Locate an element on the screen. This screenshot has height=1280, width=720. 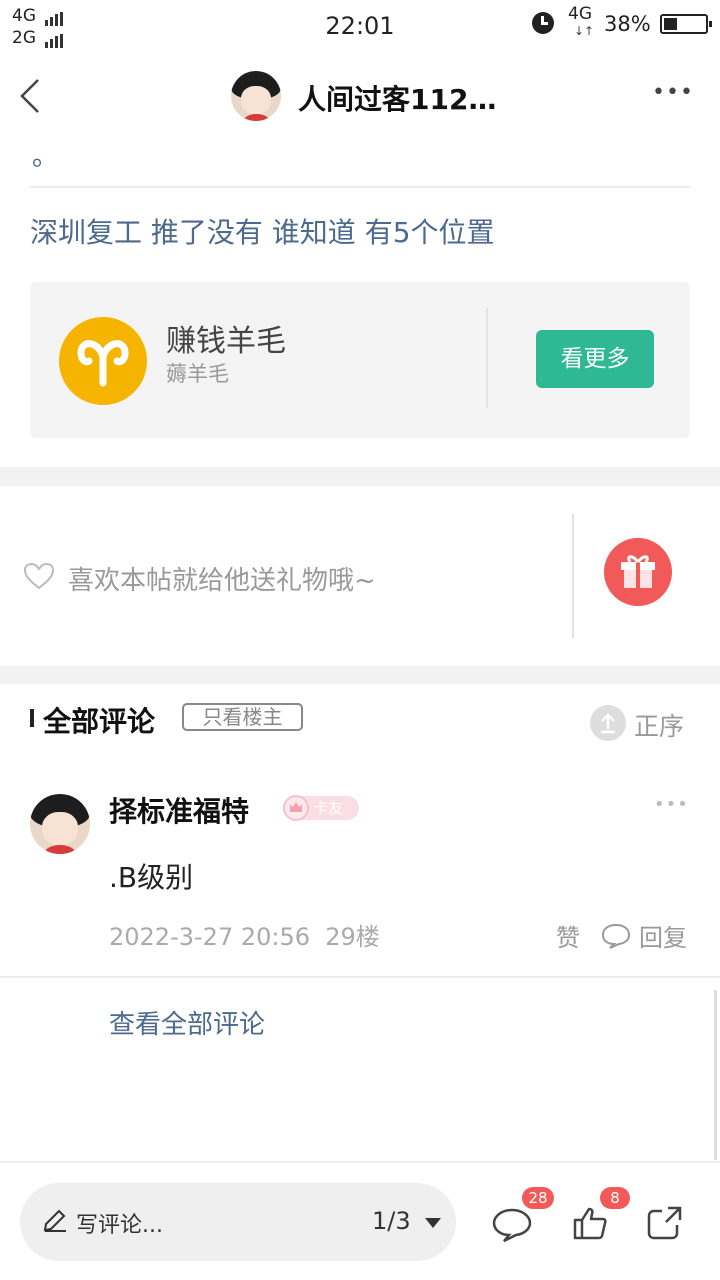
bottom-bar: 写评论... 1/3 28 8 is located at coordinates (360, 1220).